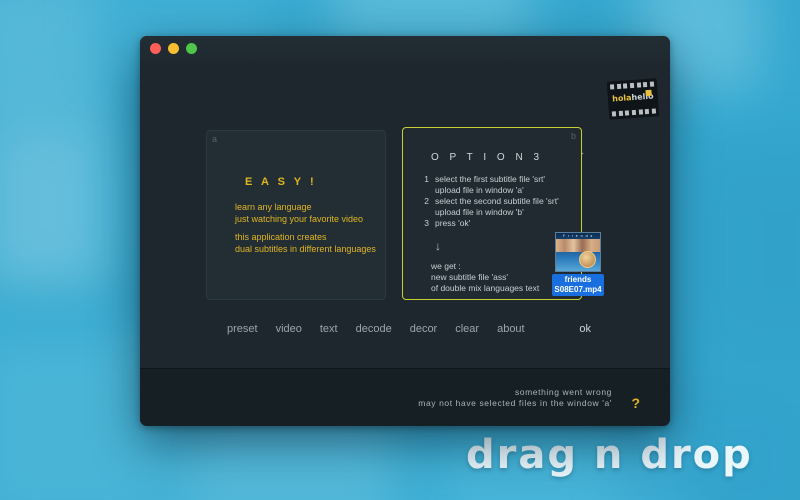 Image resolution: width=800 pixels, height=500 pixels. I want to click on option-title: O P T I O N 3, so click(487, 157).